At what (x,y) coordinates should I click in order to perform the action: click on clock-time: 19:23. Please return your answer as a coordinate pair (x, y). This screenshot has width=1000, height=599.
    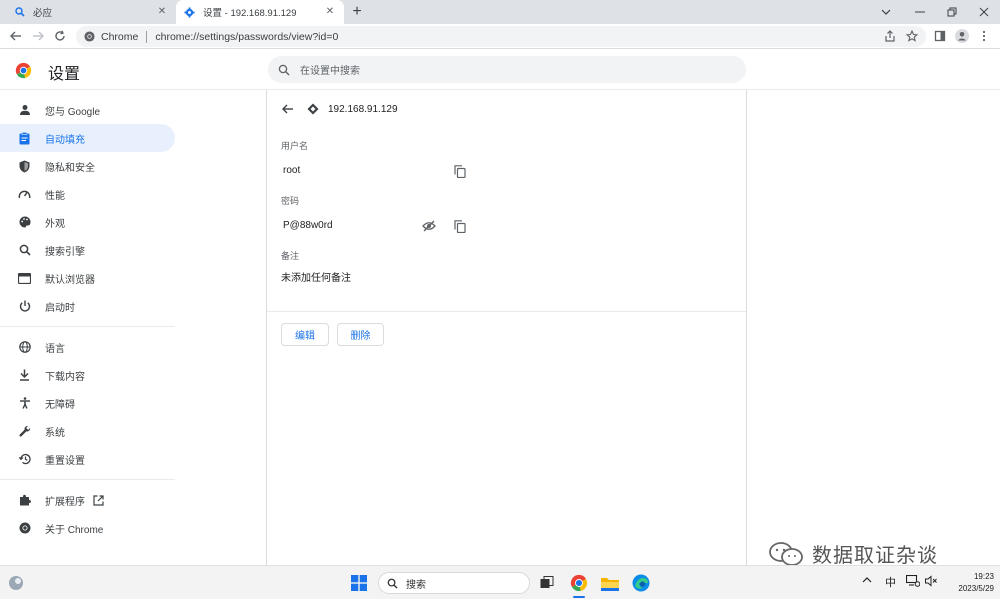
    Looking at the image, I should click on (983, 576).